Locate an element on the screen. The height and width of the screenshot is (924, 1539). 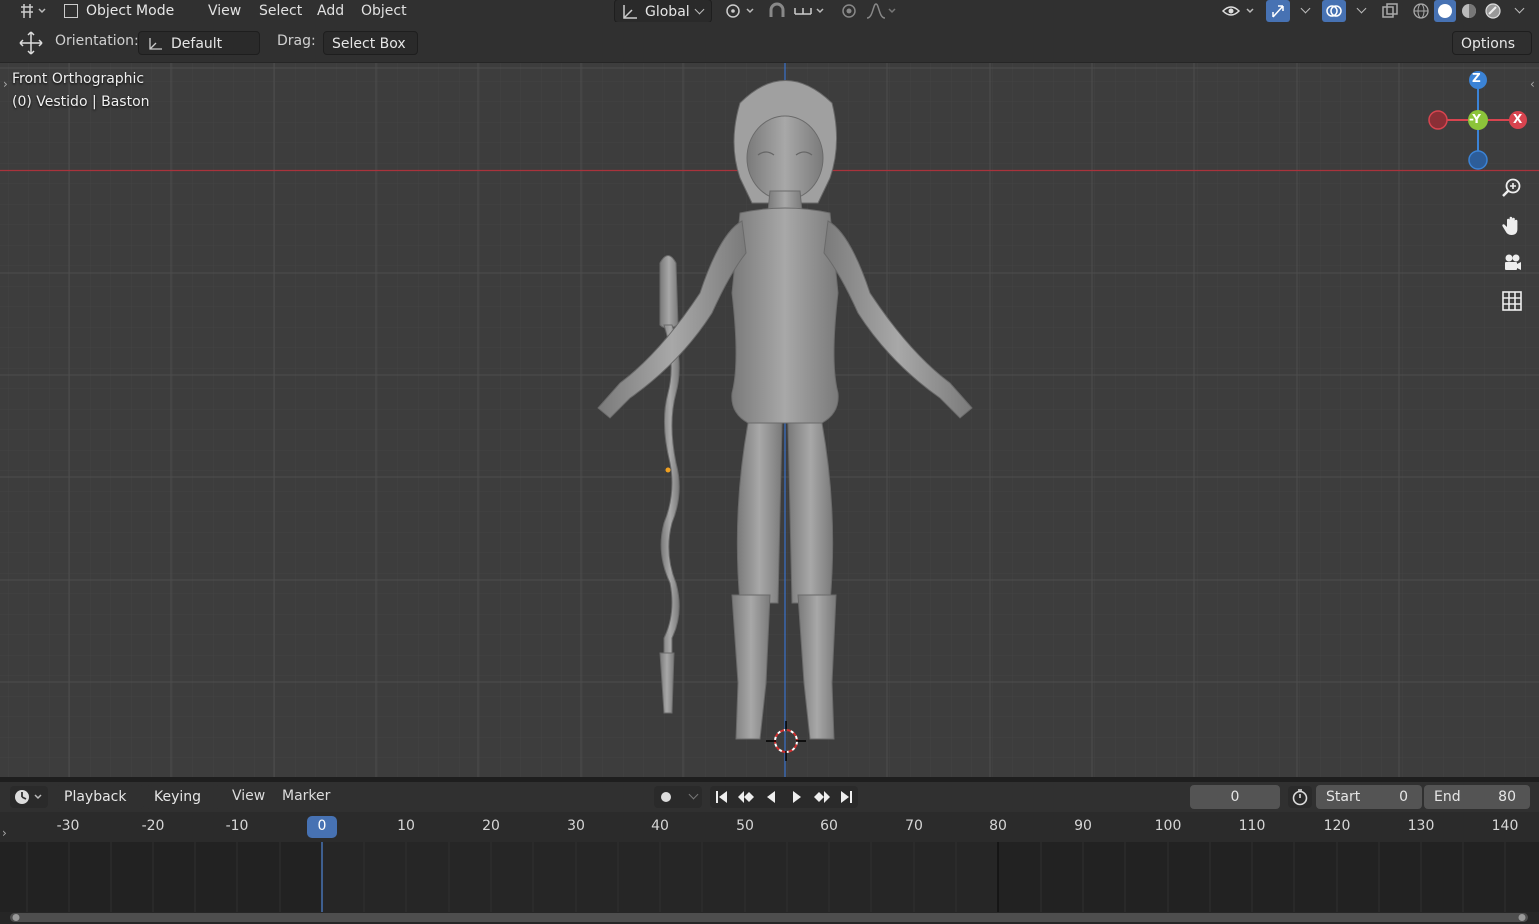
gizmo-toggle is located at coordinates (1278, 11).